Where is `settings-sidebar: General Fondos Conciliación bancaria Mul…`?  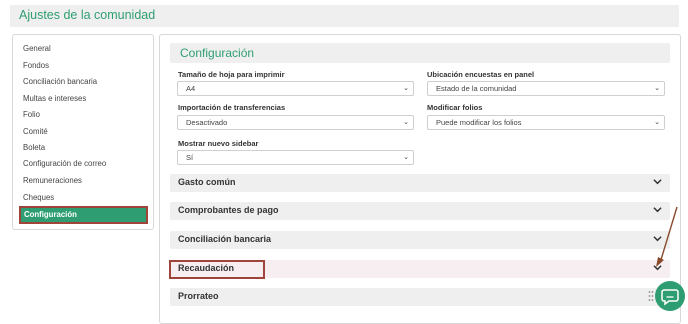 settings-sidebar: General Fondos Conciliación bancaria Mul… is located at coordinates (83, 132).